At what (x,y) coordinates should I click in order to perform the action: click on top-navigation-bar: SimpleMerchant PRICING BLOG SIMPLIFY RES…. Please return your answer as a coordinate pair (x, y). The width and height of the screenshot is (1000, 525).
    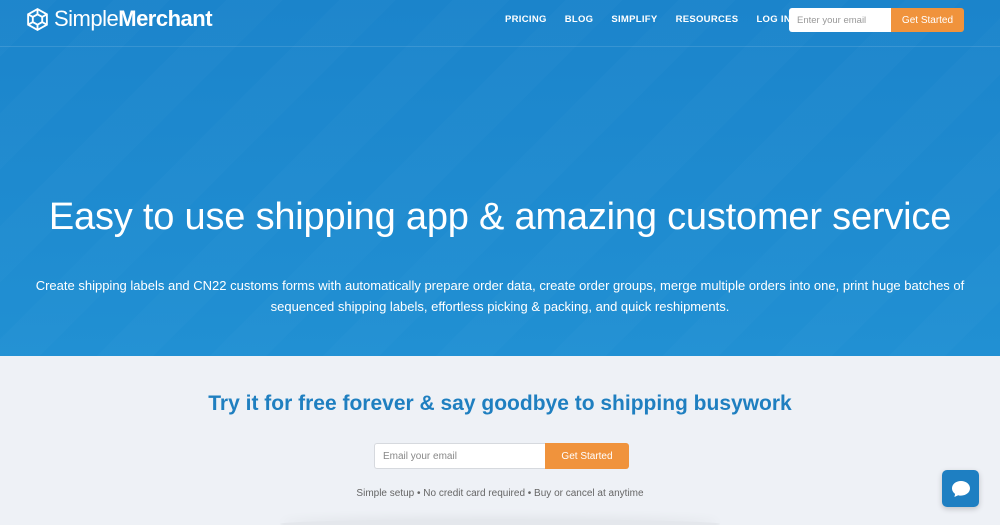
    Looking at the image, I should click on (500, 23).